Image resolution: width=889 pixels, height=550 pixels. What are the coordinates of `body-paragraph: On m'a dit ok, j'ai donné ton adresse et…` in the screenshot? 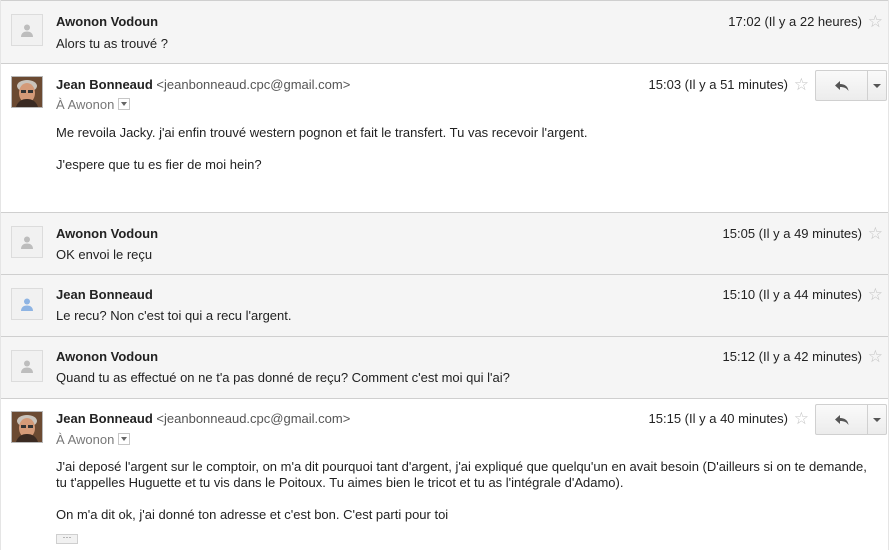 It's located at (252, 514).